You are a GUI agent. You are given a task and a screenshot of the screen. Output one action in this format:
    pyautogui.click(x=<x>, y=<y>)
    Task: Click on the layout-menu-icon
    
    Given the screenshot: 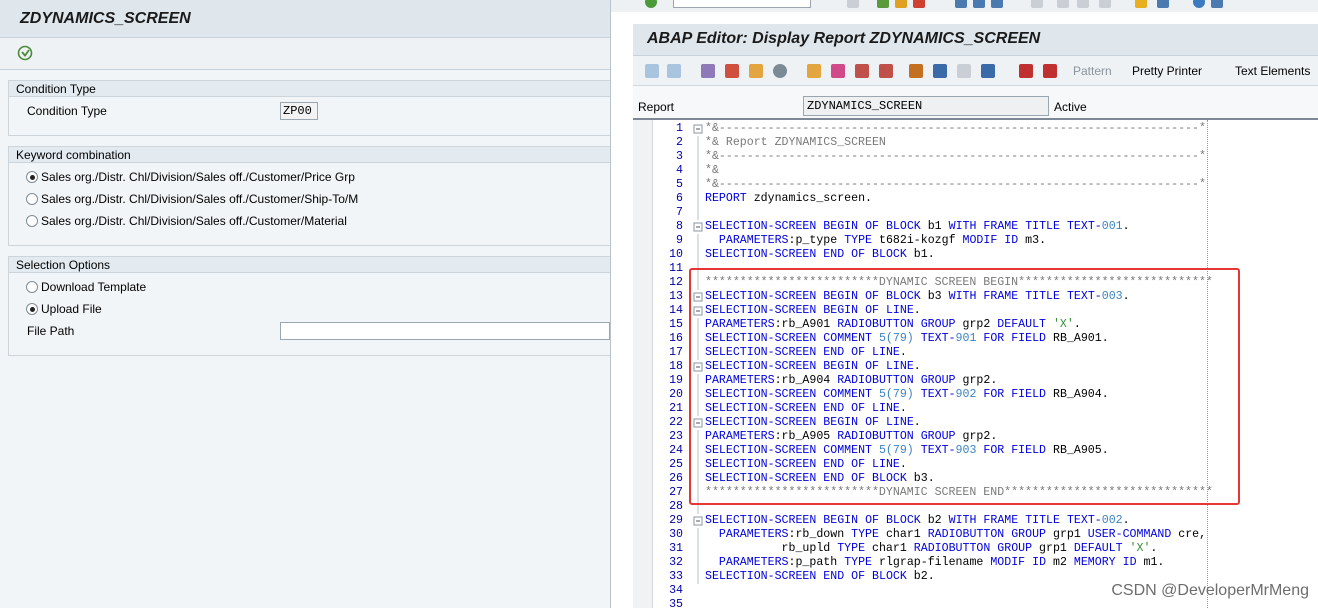 What is the action you would take?
    pyautogui.click(x=1217, y=4)
    